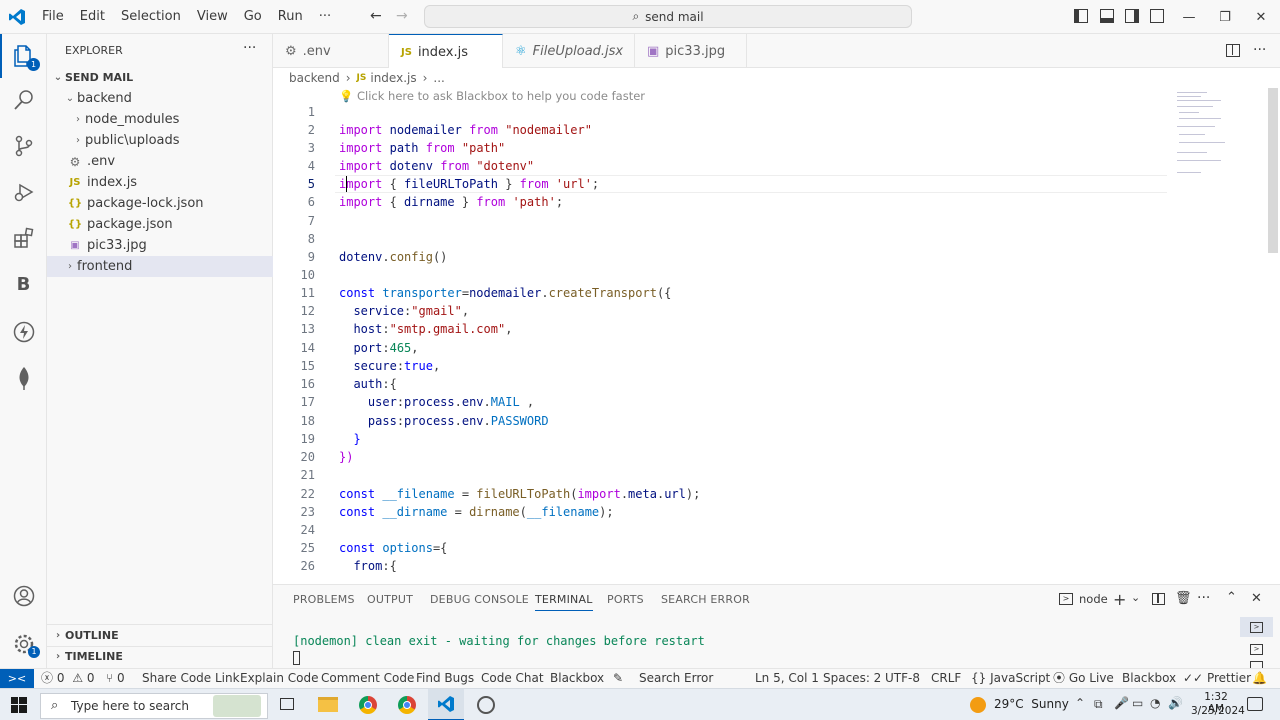 This screenshot has height=720, width=1280. Describe the element at coordinates (160, 656) in the screenshot. I see `timeline-section: › TIMELINE` at that location.